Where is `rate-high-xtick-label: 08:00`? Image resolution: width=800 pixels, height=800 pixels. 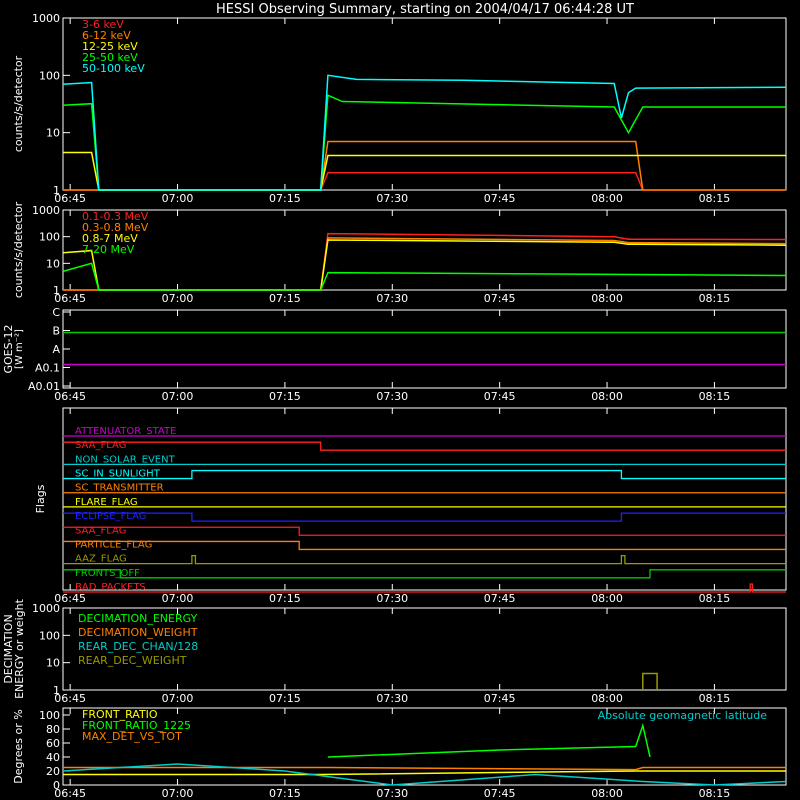 rate-high-xtick-label: 08:00 is located at coordinates (607, 298).